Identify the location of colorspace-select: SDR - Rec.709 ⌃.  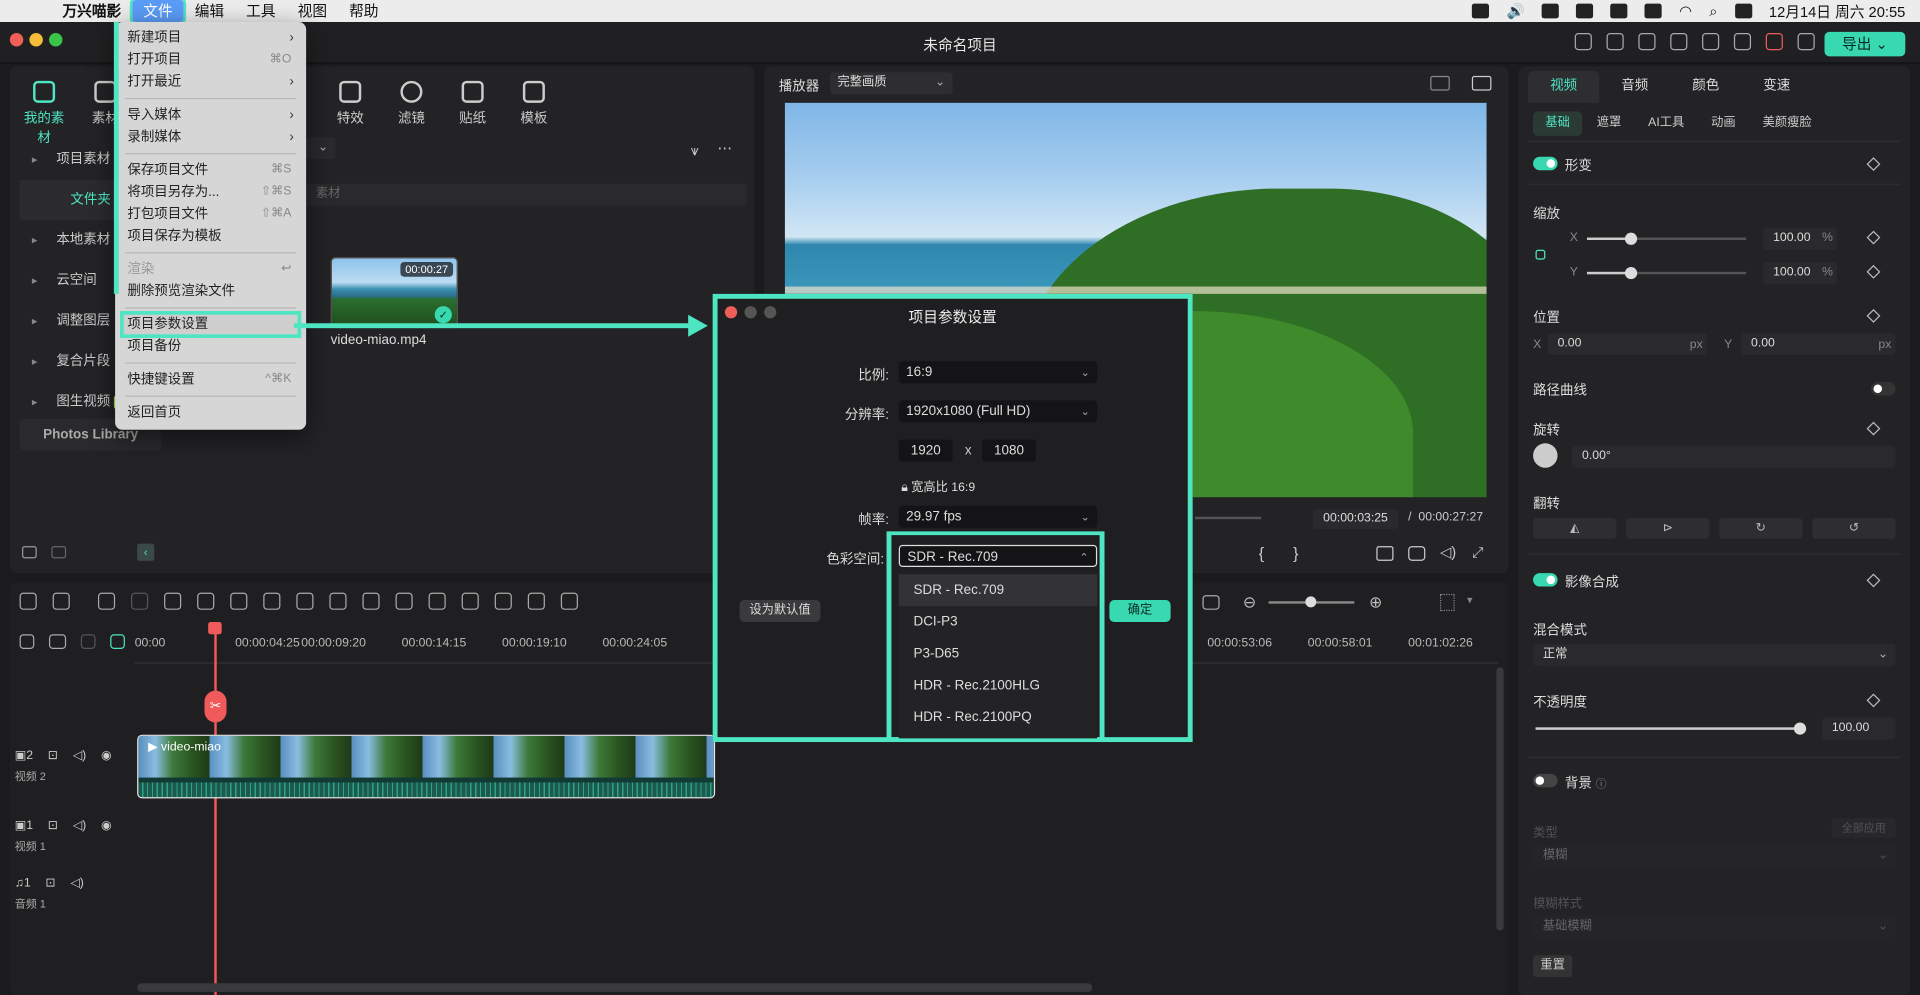
(998, 555).